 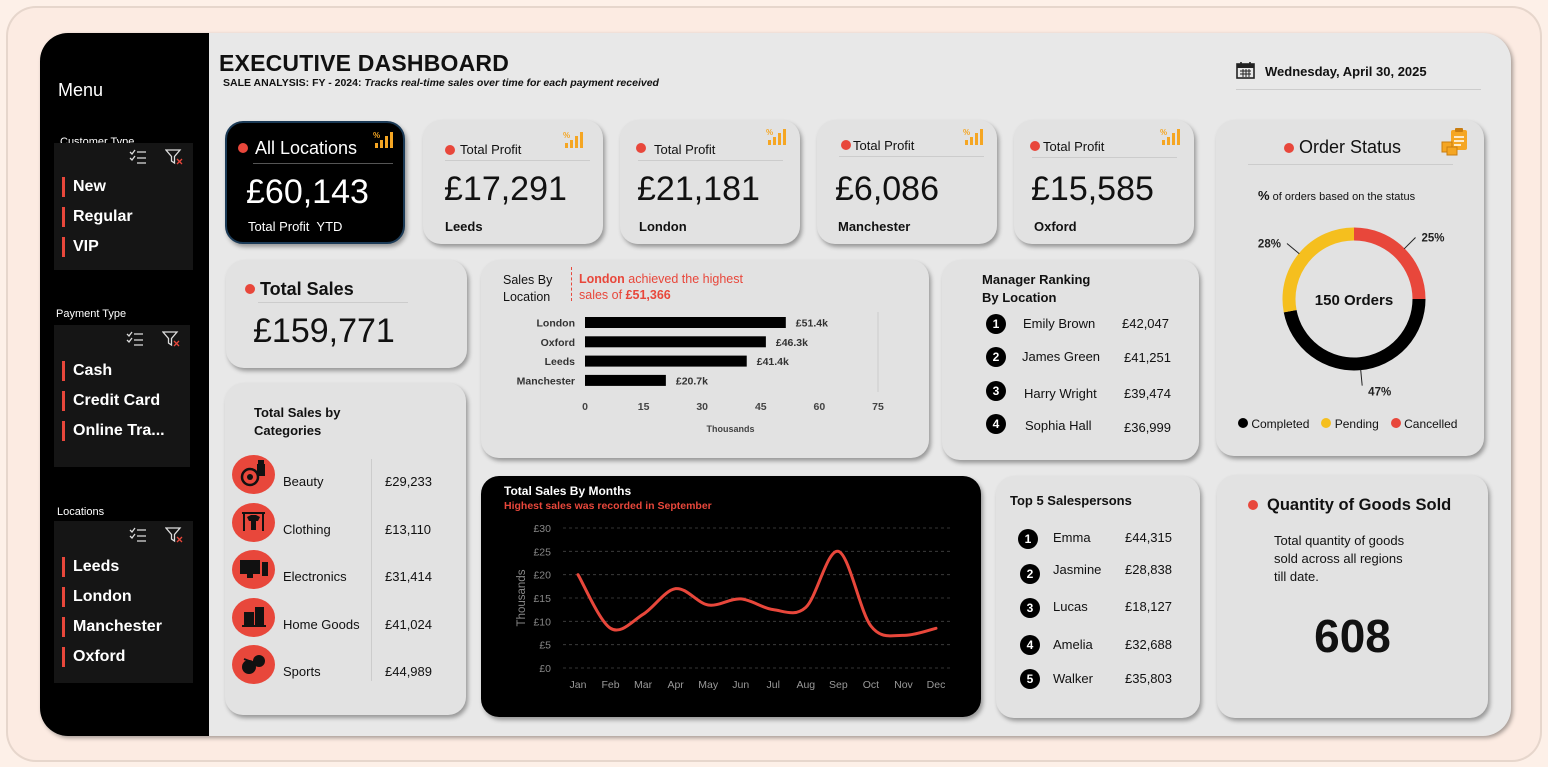 What do you see at coordinates (1338, 558) in the screenshot?
I see `description-line: sold across all regions` at bounding box center [1338, 558].